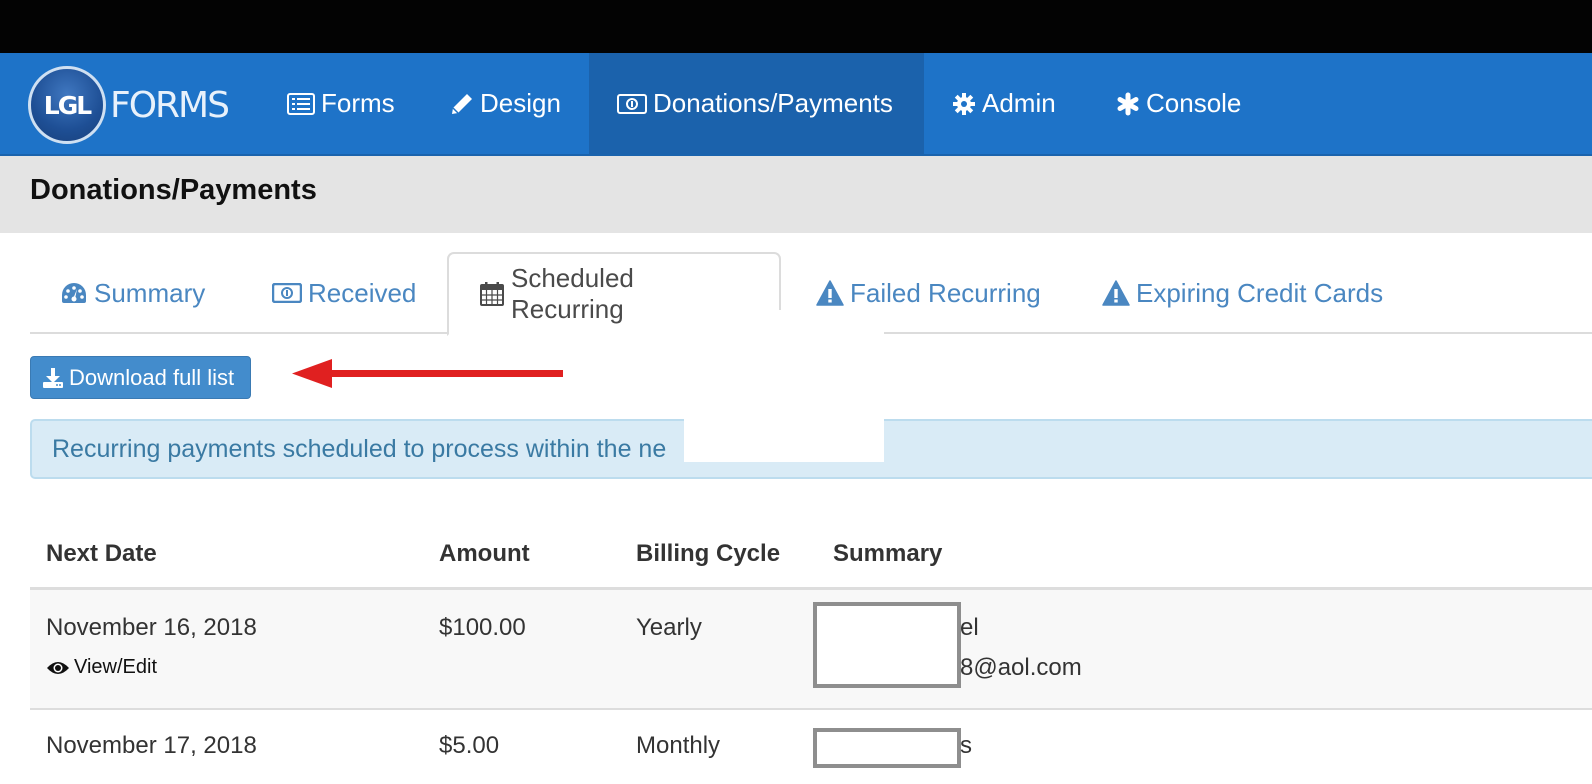 The width and height of the screenshot is (1592, 784). What do you see at coordinates (469, 745) in the screenshot?
I see `amount-cell: $5.00` at bounding box center [469, 745].